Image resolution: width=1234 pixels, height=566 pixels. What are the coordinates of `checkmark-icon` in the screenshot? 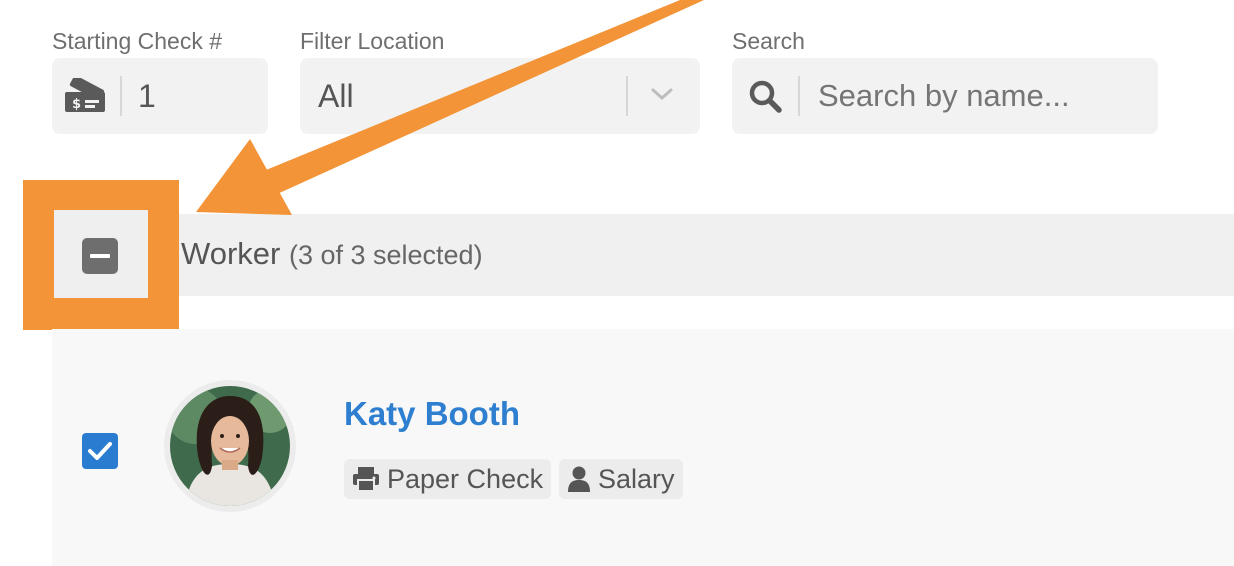 It's located at (100, 451).